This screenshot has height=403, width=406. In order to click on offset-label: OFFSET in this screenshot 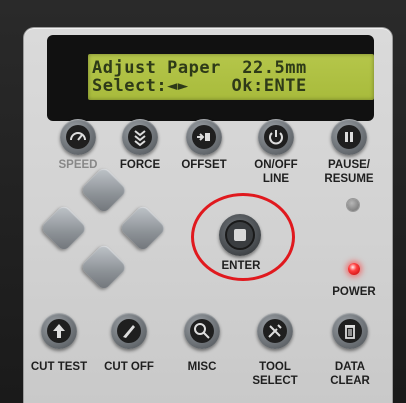, I will do `click(204, 165)`.